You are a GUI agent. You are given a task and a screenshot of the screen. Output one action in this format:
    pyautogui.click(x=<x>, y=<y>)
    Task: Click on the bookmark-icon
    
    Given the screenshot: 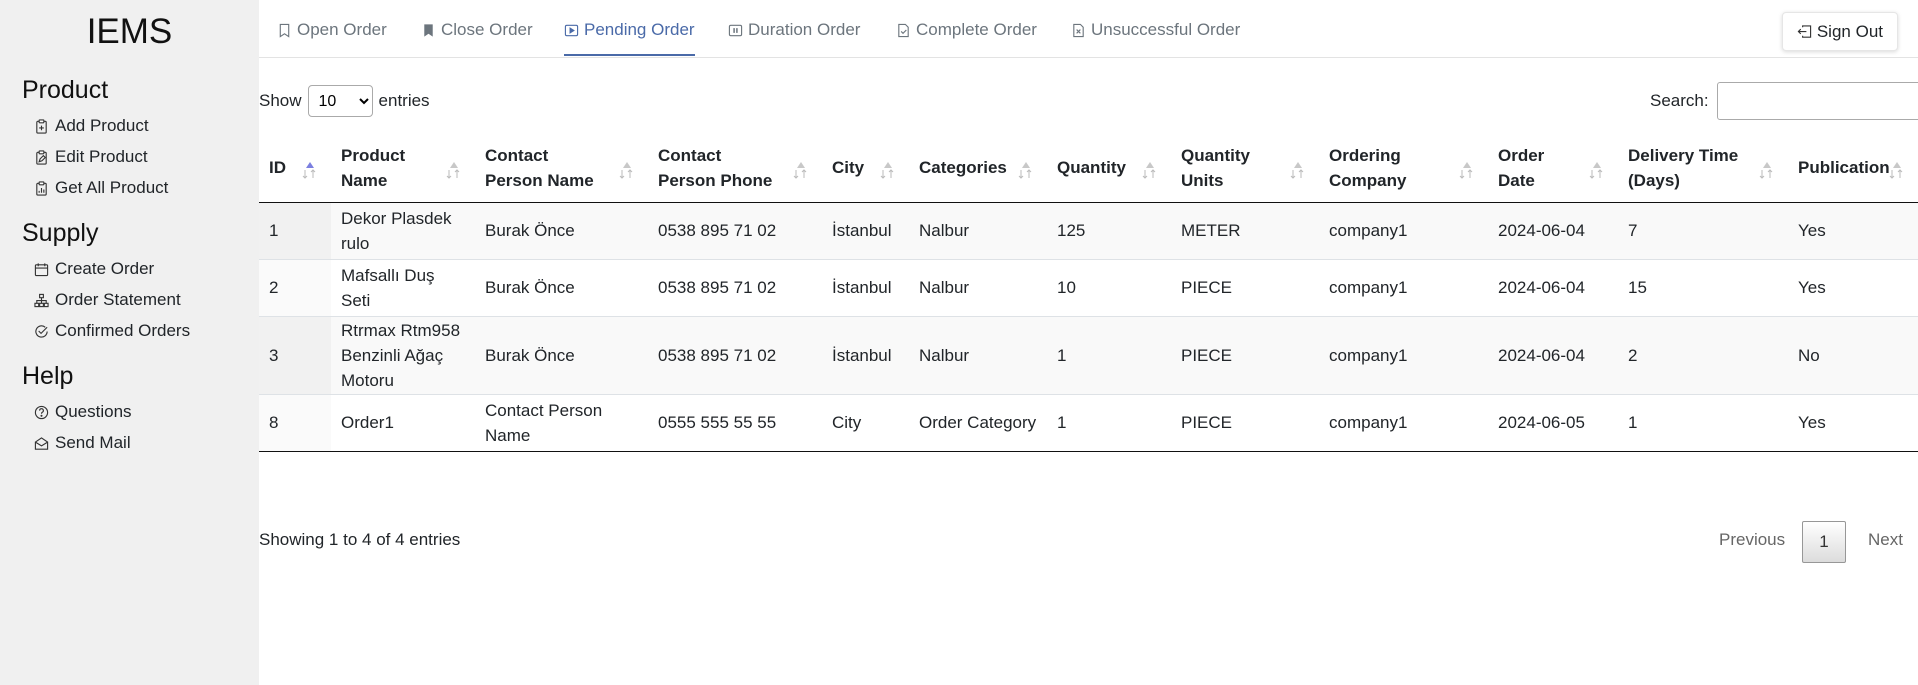 What is the action you would take?
    pyautogui.click(x=284, y=30)
    